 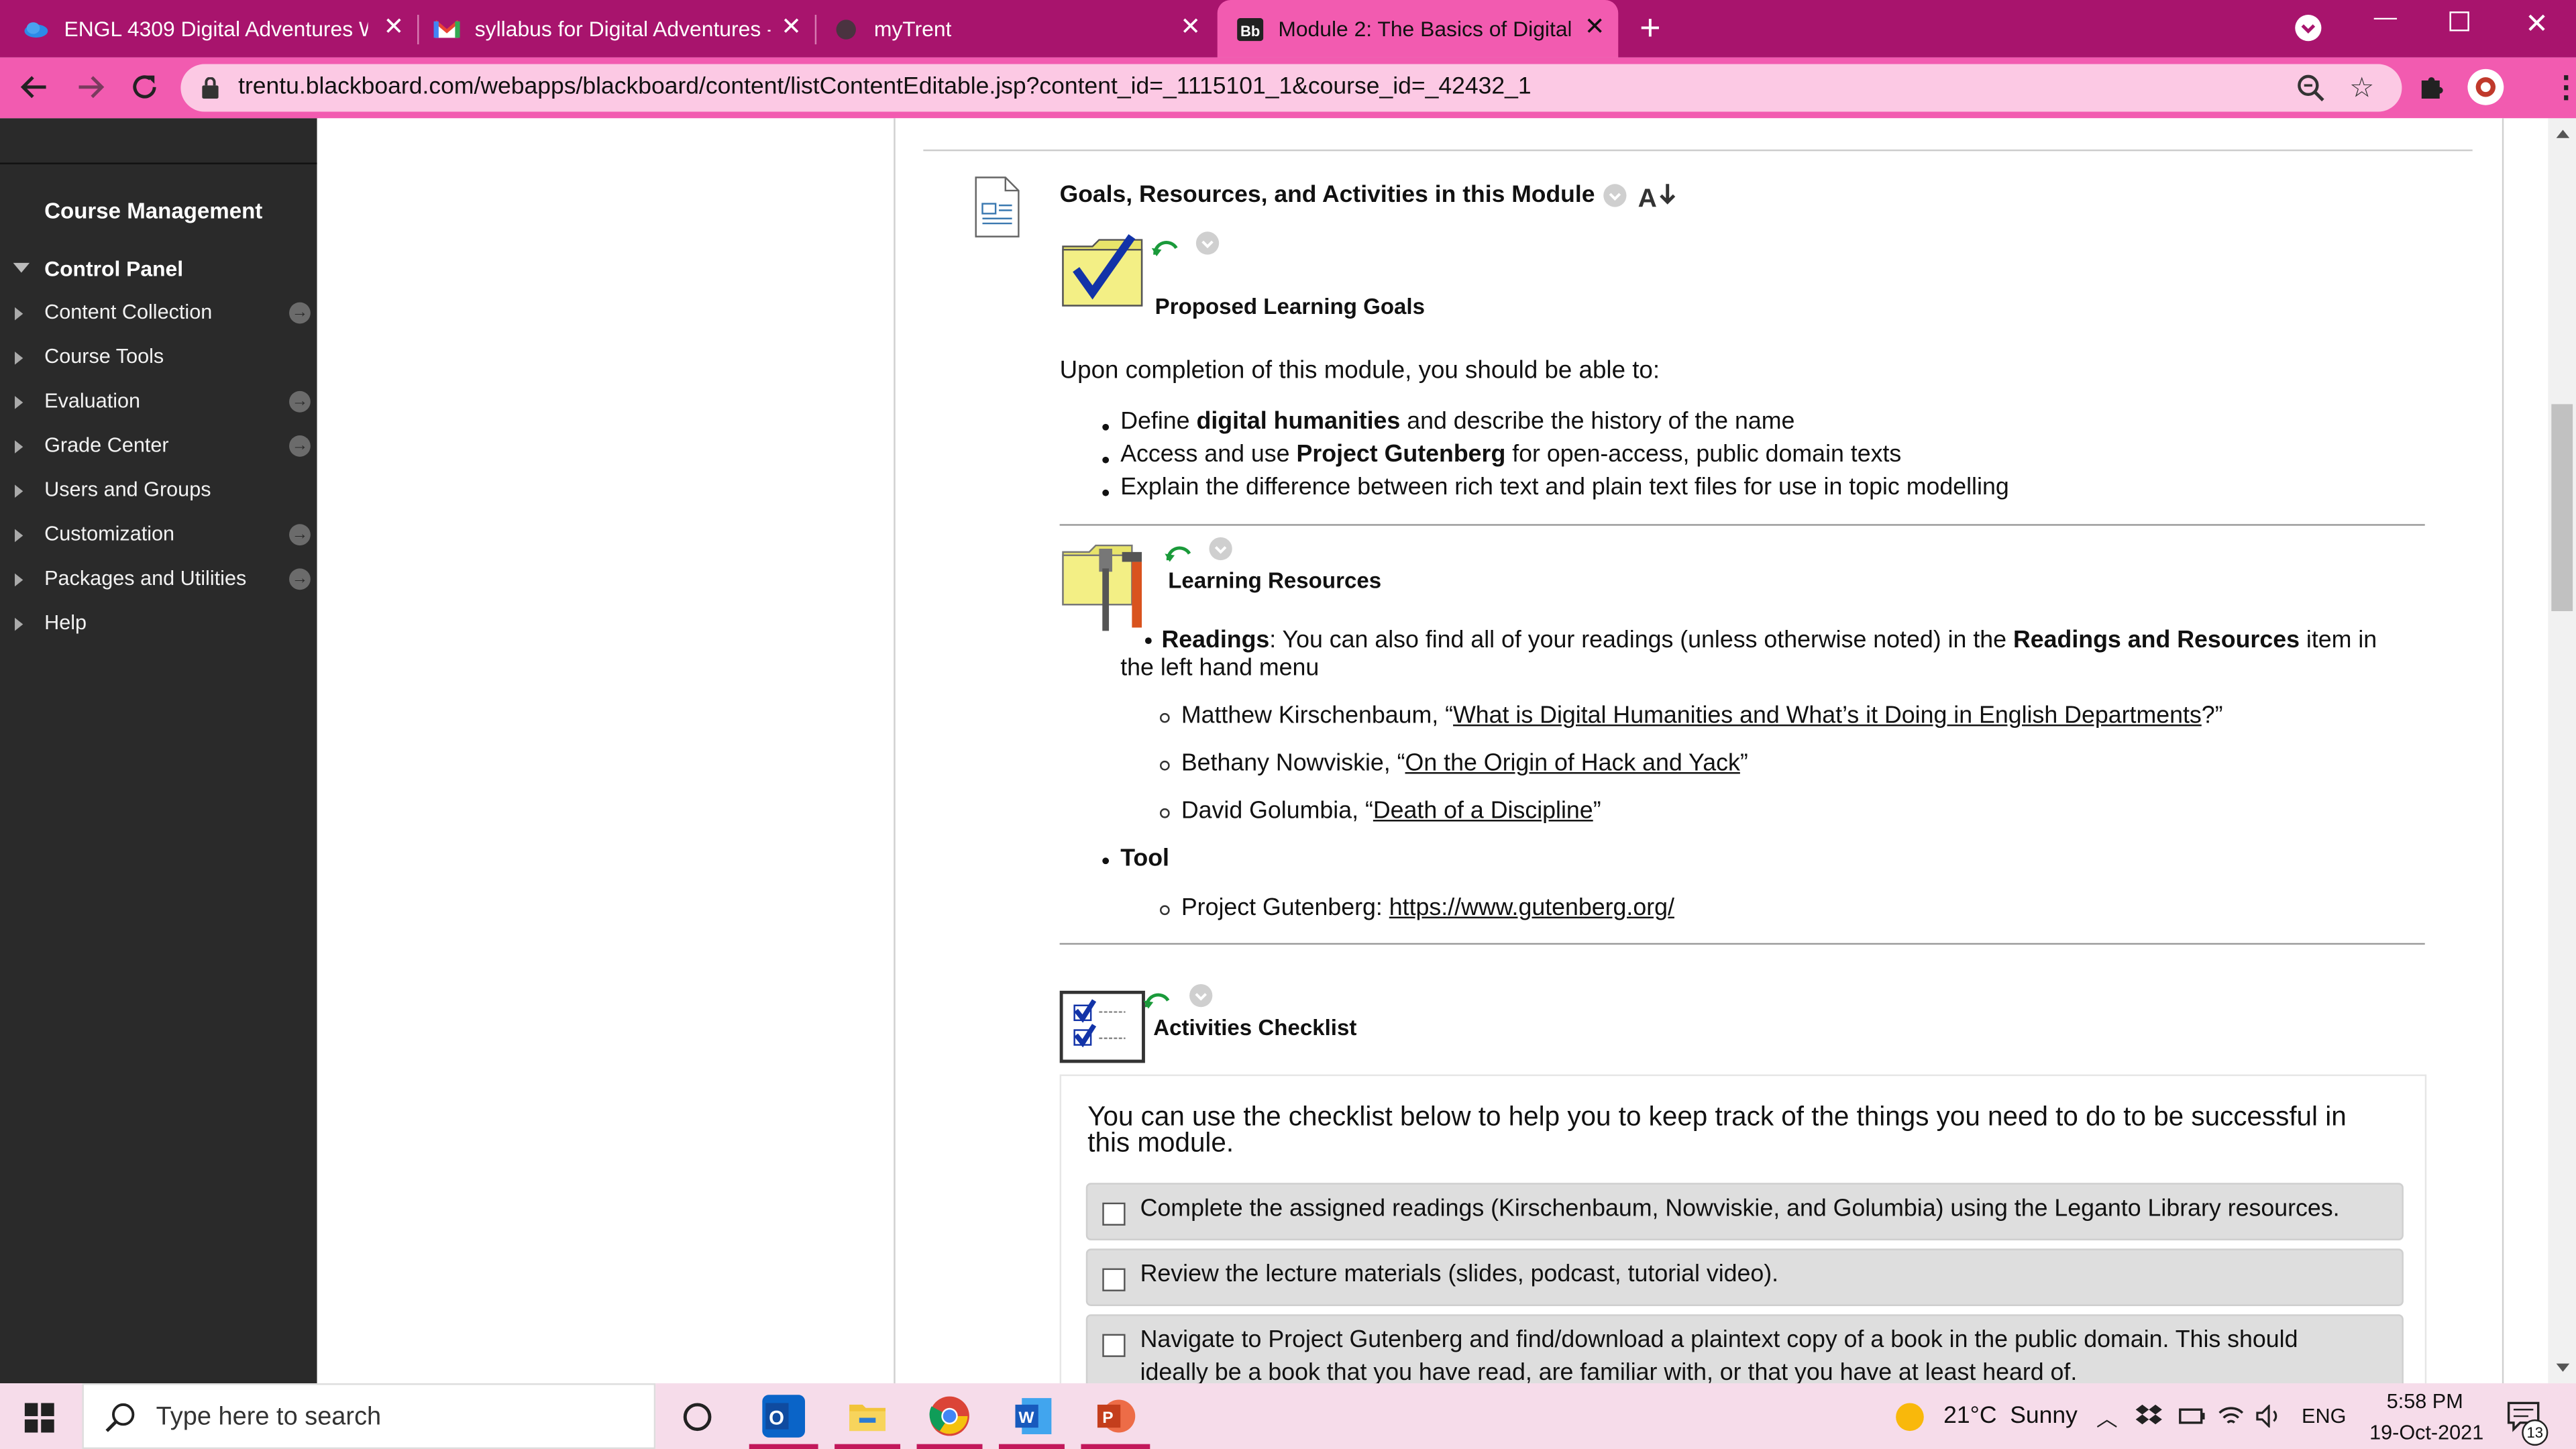 What do you see at coordinates (104, 356) in the screenshot?
I see `sidebar-item: Course Tools` at bounding box center [104, 356].